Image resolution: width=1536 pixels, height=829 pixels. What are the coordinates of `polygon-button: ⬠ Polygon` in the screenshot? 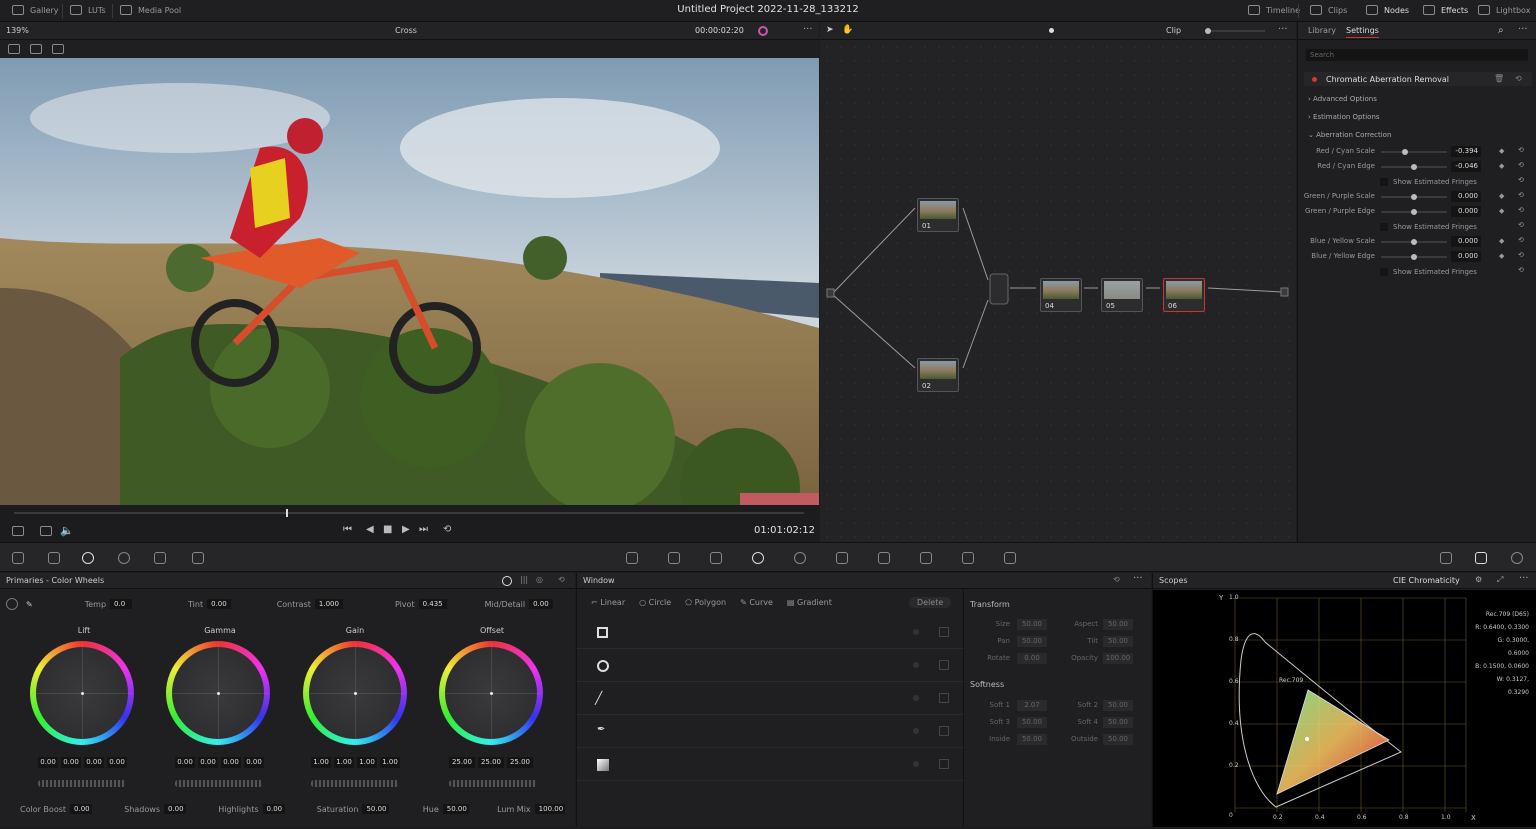 It's located at (705, 602).